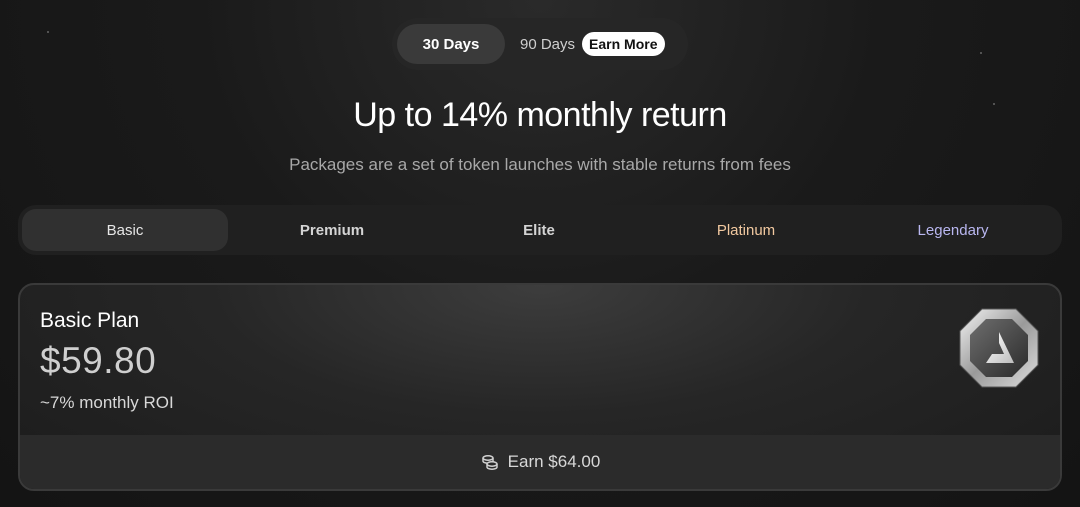  I want to click on period-90-days-label: 90 Days, so click(548, 44).